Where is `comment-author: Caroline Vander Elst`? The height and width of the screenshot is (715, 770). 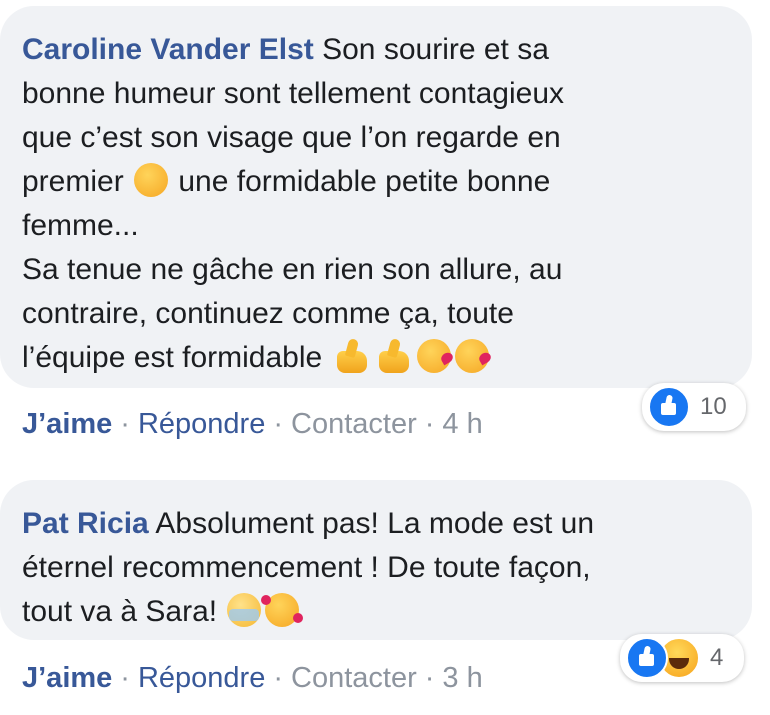
comment-author: Caroline Vander Elst is located at coordinates (168, 49).